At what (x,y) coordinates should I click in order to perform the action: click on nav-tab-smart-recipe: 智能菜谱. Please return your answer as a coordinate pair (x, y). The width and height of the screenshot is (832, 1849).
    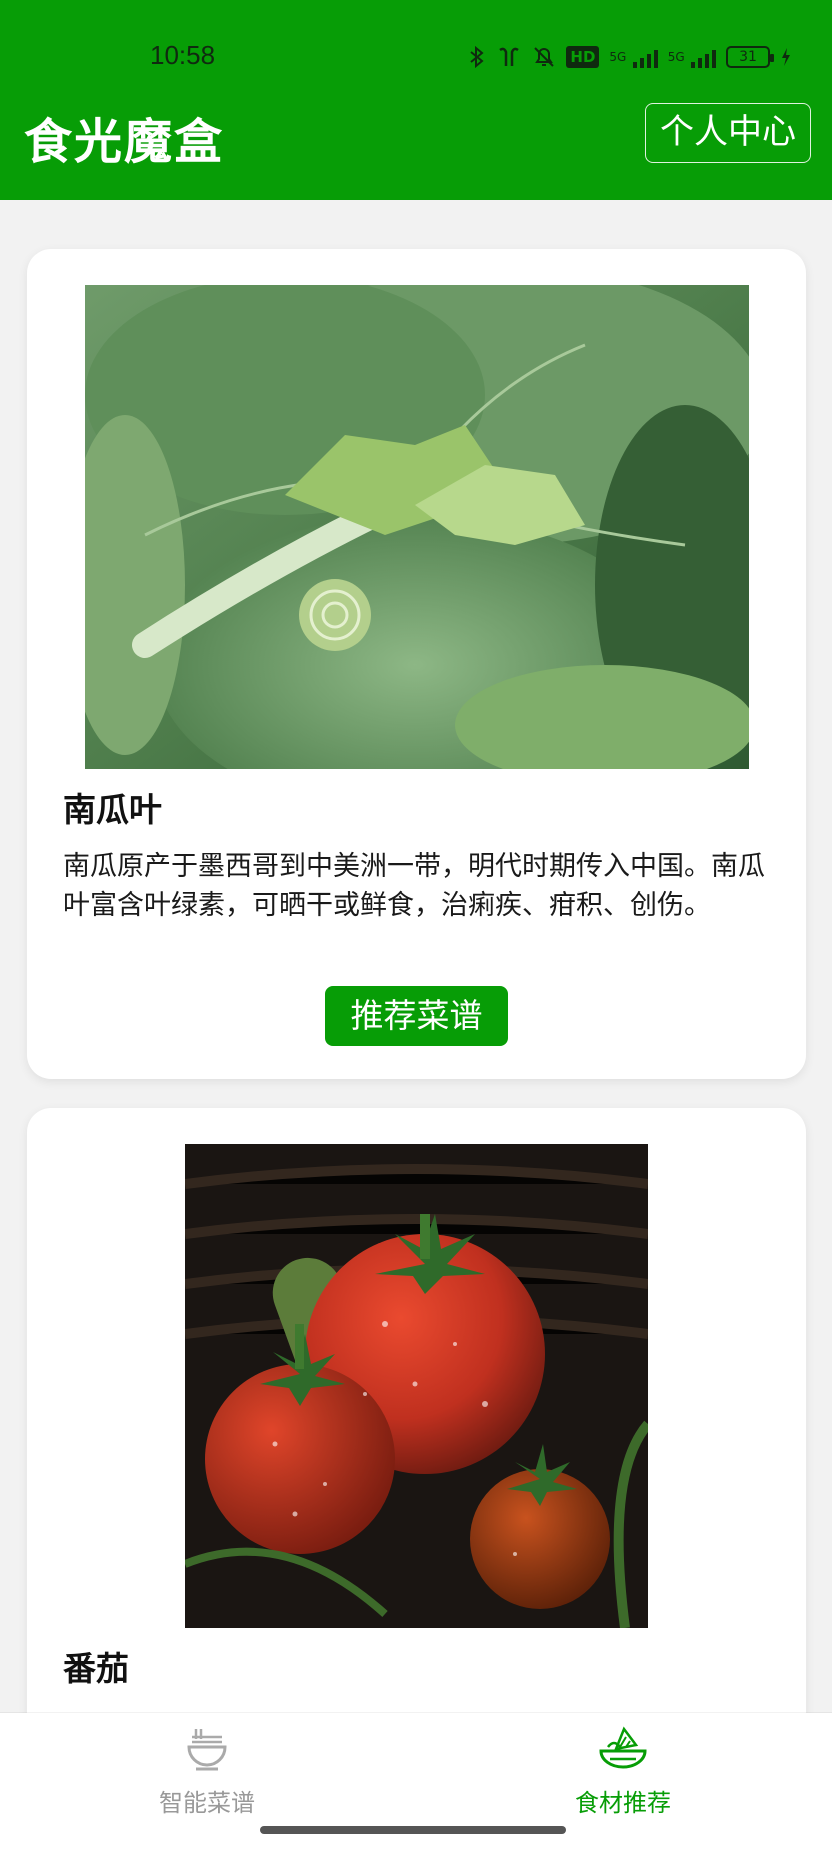
    Looking at the image, I should click on (207, 1771).